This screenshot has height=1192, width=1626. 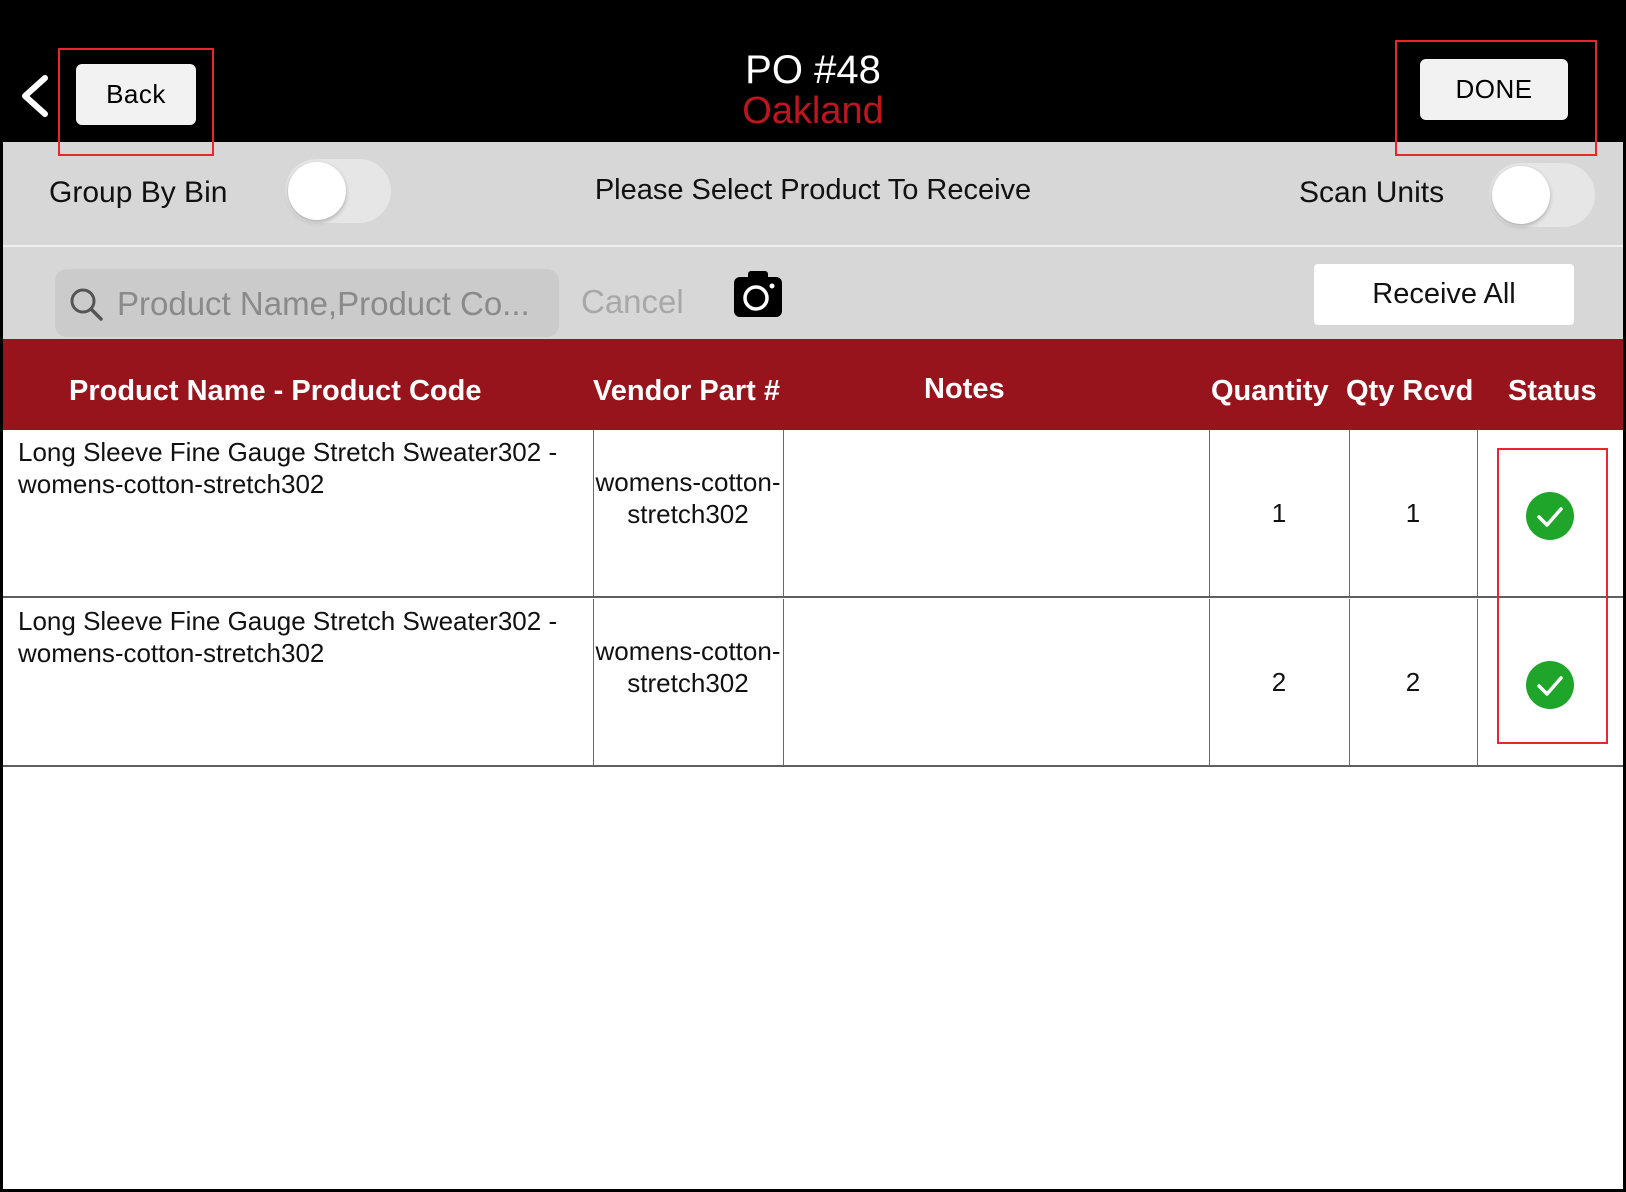 What do you see at coordinates (813, 111) in the screenshot?
I see `location-subtitle: Oakland` at bounding box center [813, 111].